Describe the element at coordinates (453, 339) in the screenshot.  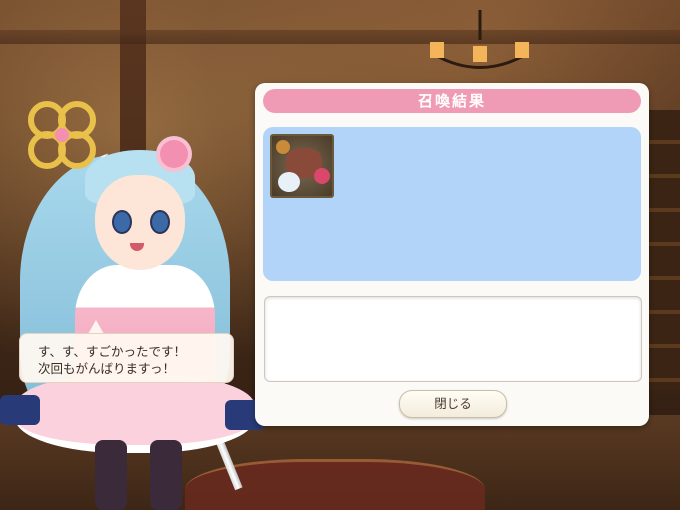
I see `result-message-box` at that location.